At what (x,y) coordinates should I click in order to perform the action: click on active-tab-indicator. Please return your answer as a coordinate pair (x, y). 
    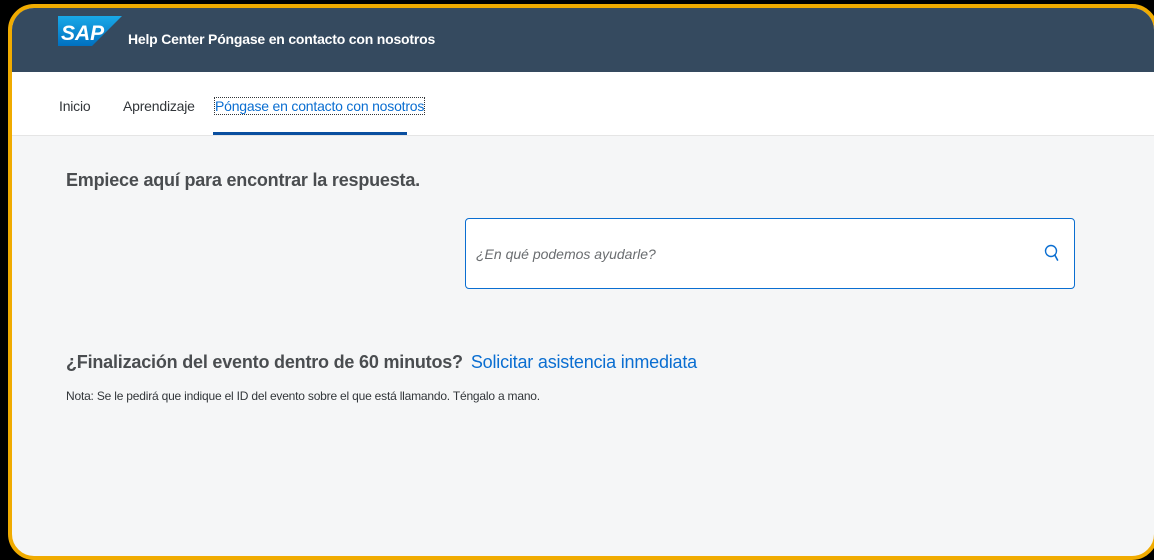
    Looking at the image, I should click on (310, 133).